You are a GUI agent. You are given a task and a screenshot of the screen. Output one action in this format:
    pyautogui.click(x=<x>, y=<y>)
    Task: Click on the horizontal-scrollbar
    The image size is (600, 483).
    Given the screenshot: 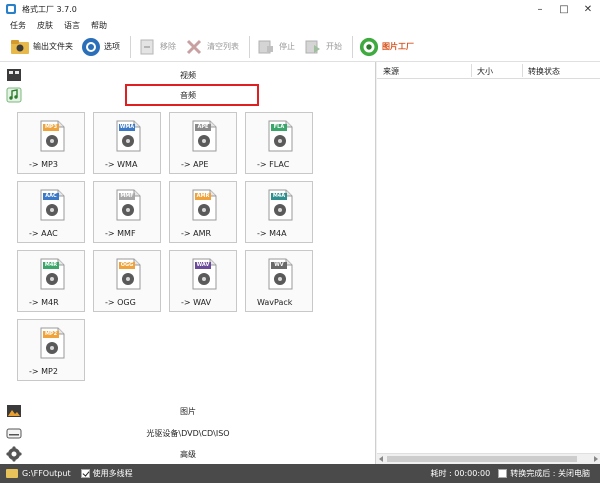 What is the action you would take?
    pyautogui.click(x=488, y=458)
    